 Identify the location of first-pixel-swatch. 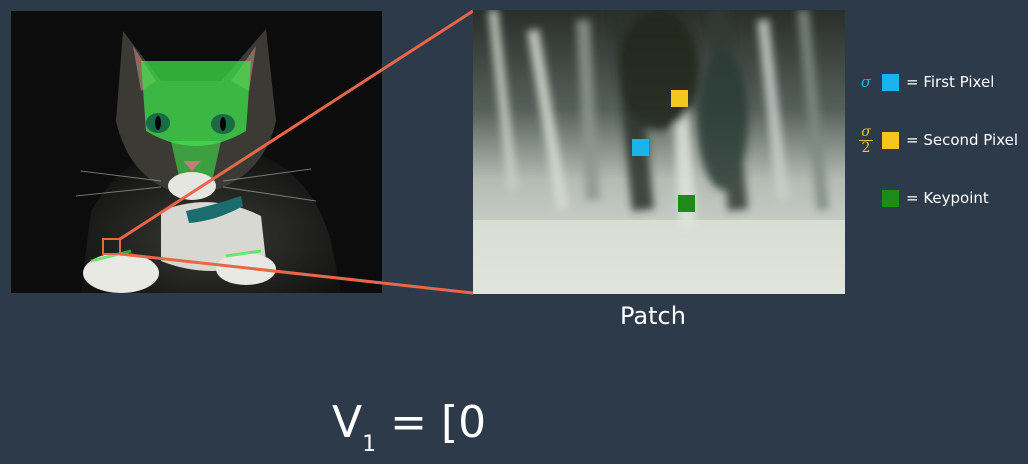
(890, 82).